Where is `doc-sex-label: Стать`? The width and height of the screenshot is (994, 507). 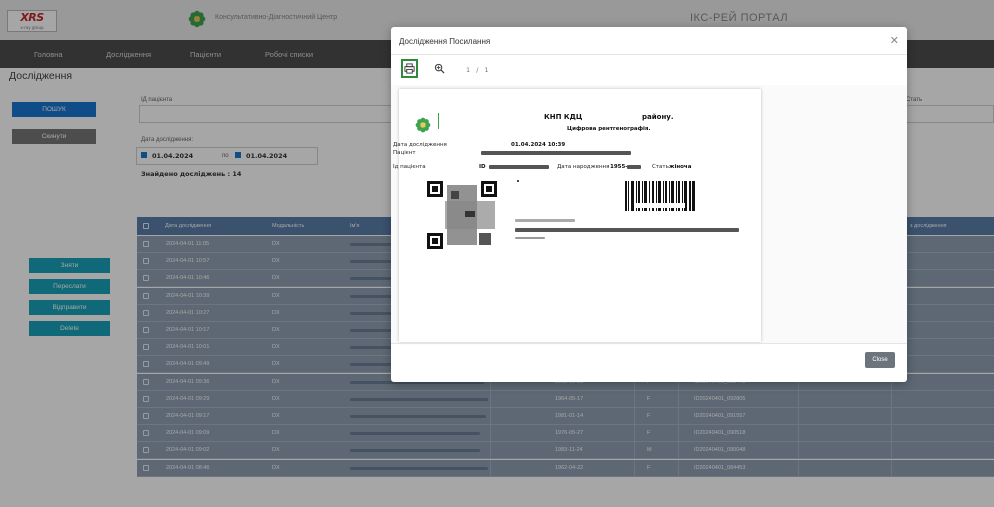 doc-sex-label: Стать is located at coordinates (660, 167).